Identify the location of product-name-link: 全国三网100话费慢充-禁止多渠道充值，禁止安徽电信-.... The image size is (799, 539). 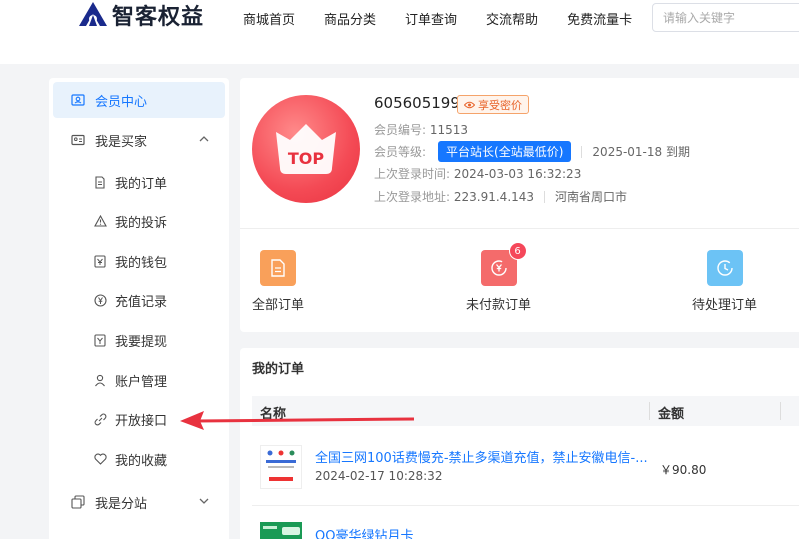
(481, 456).